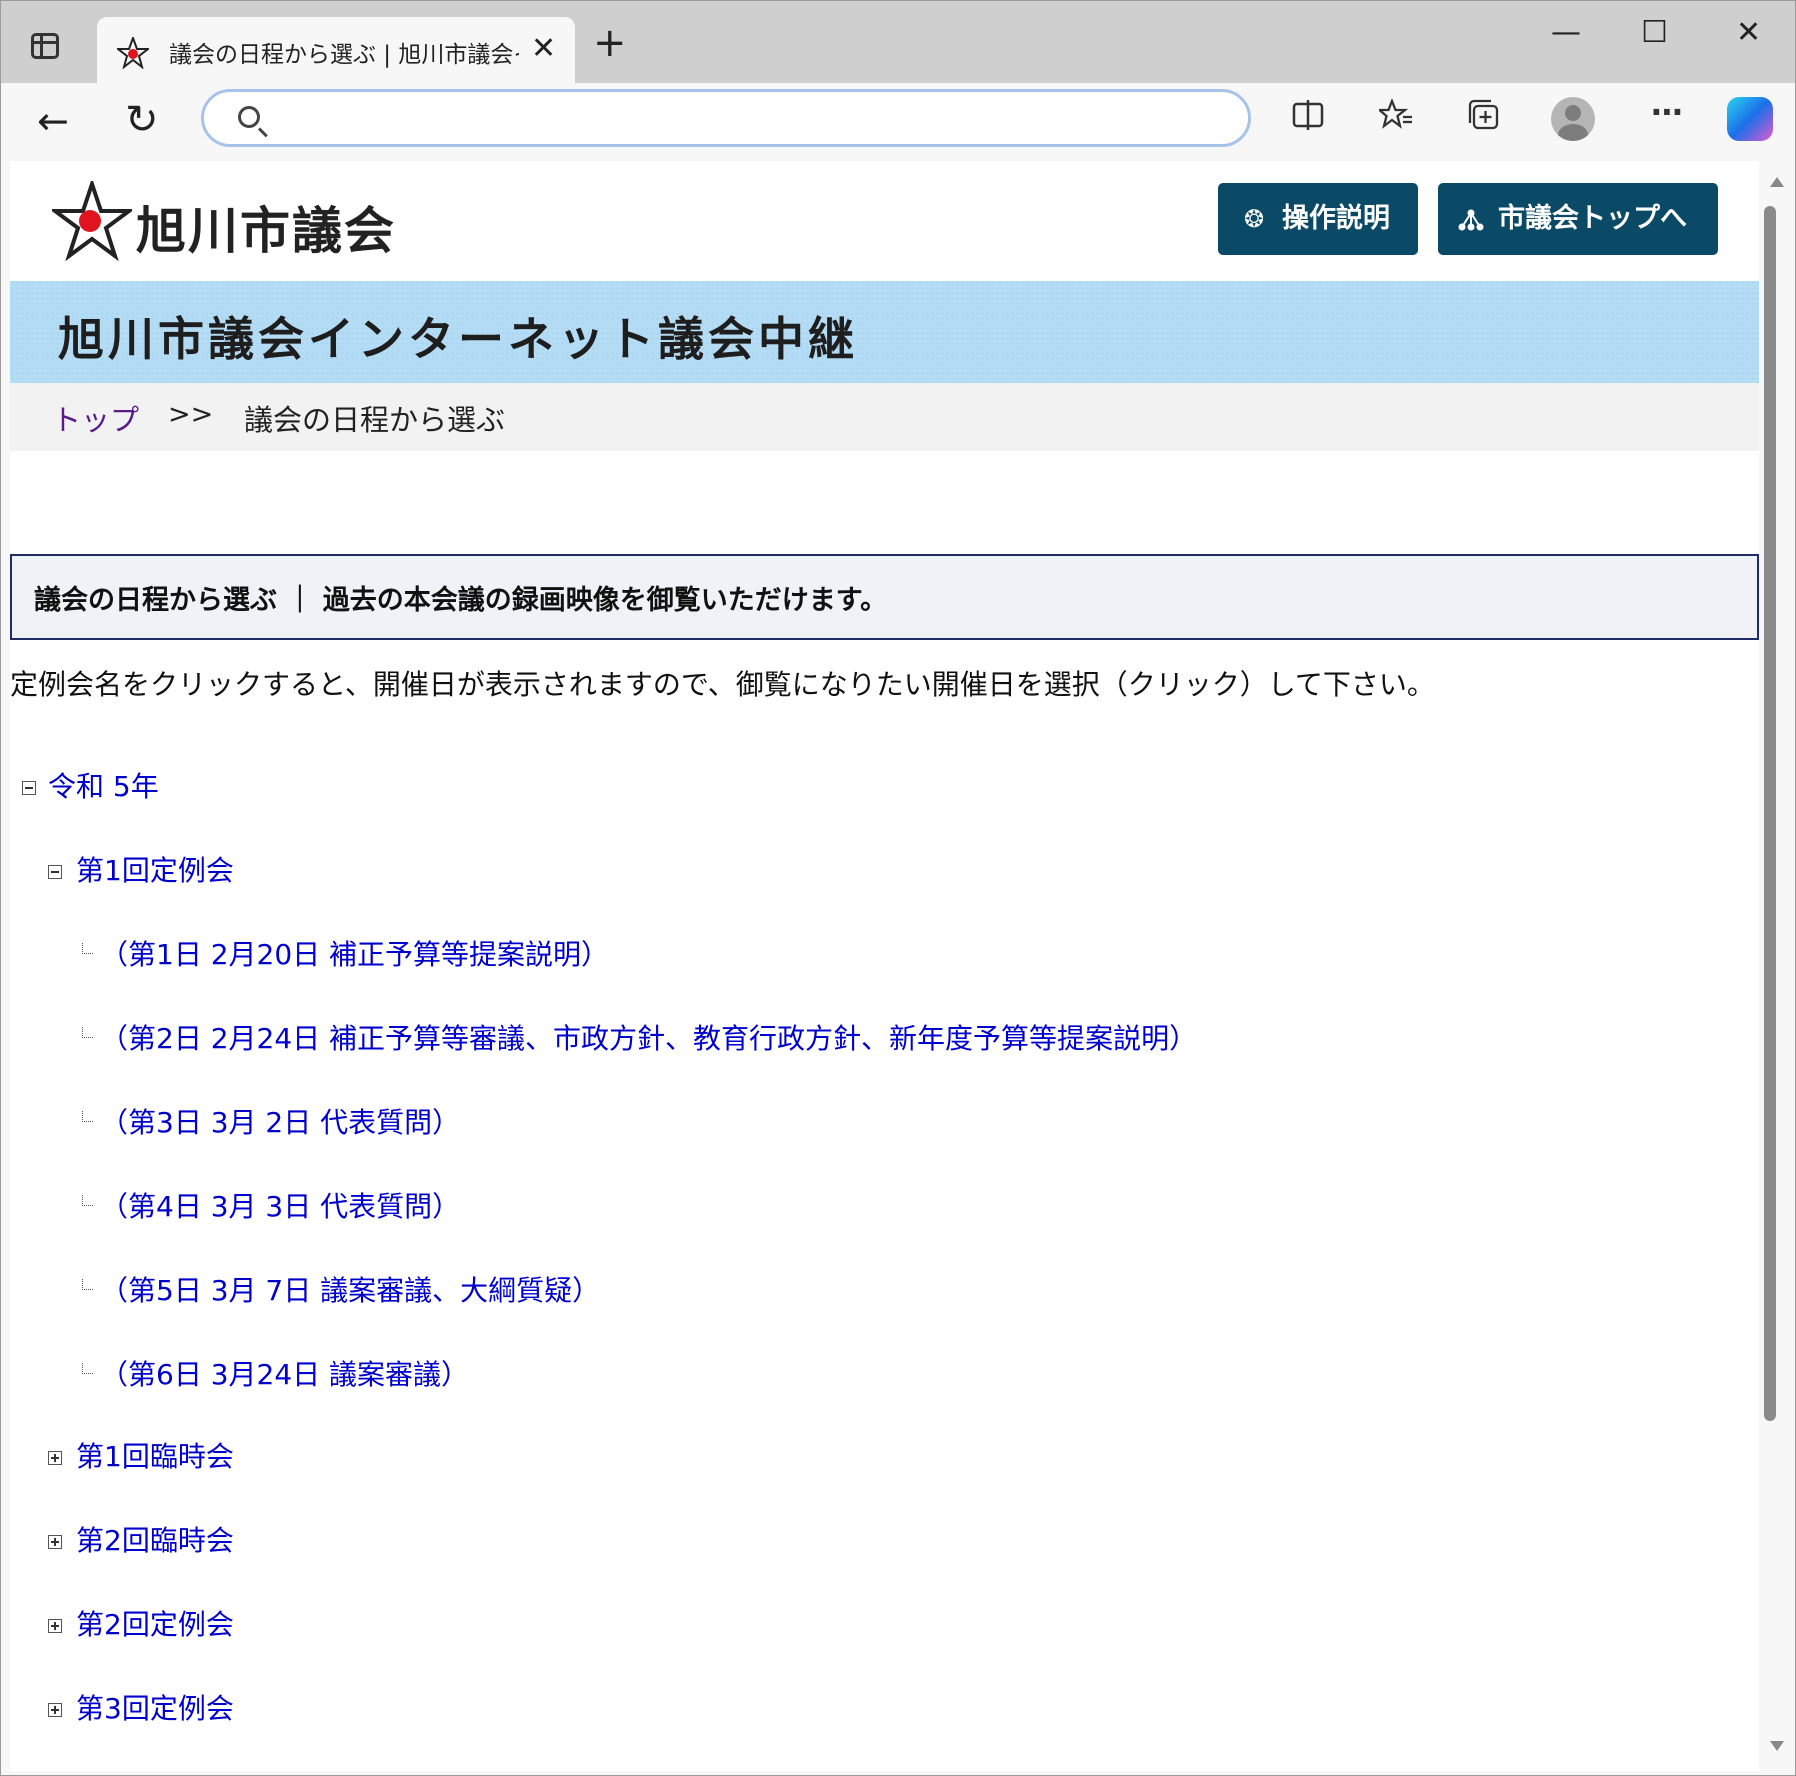  I want to click on tree-day-link: （第3日 3月 2日 代表質問）, so click(280, 1121).